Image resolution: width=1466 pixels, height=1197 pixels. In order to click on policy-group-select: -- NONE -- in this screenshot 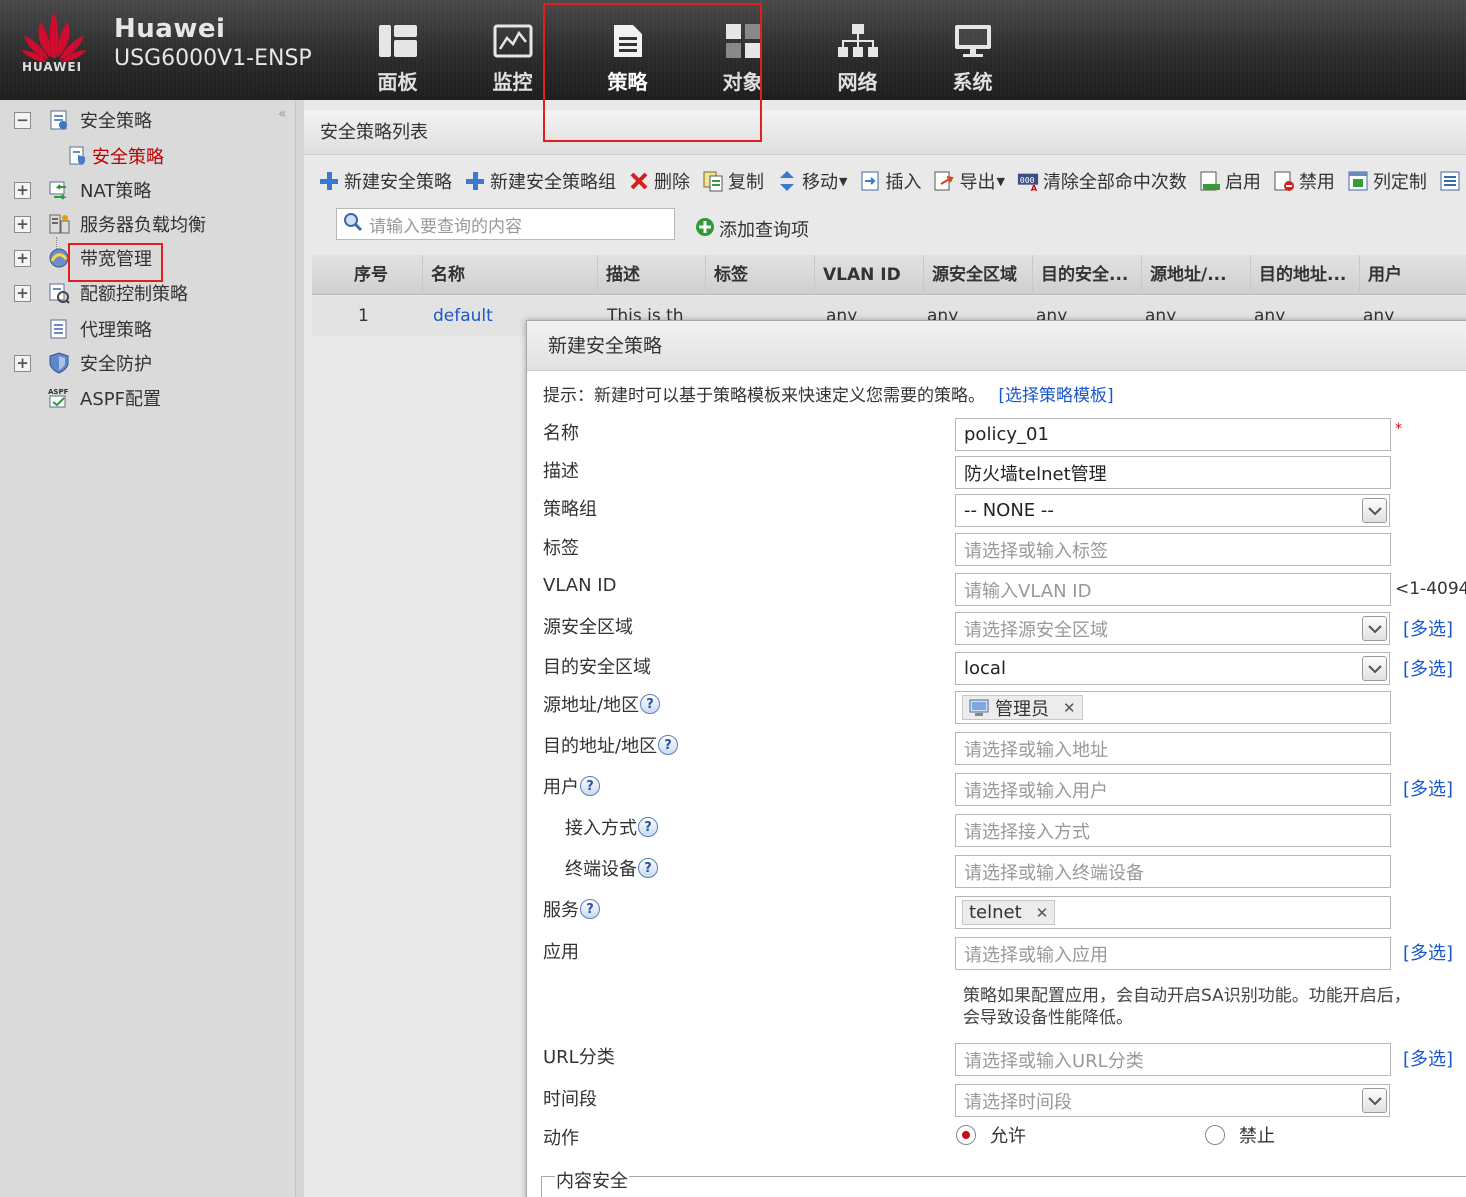, I will do `click(1172, 510)`.